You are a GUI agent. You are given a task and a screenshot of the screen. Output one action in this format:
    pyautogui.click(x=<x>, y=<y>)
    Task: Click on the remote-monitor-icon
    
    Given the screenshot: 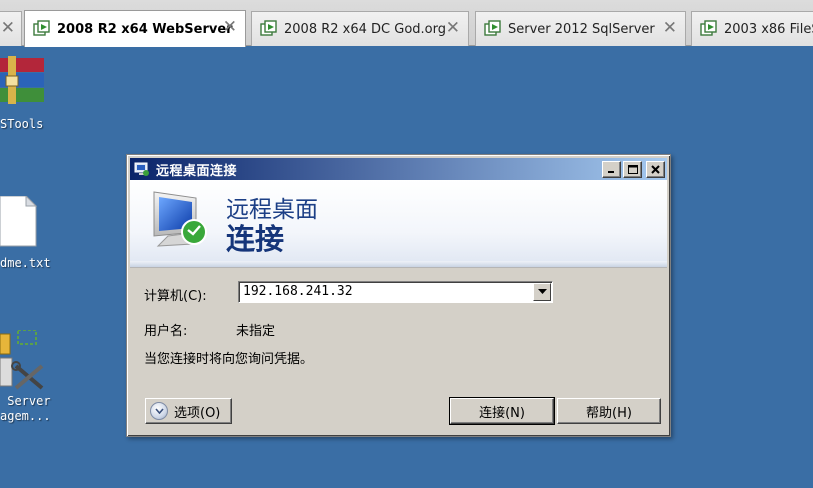 What is the action you would take?
    pyautogui.click(x=180, y=219)
    